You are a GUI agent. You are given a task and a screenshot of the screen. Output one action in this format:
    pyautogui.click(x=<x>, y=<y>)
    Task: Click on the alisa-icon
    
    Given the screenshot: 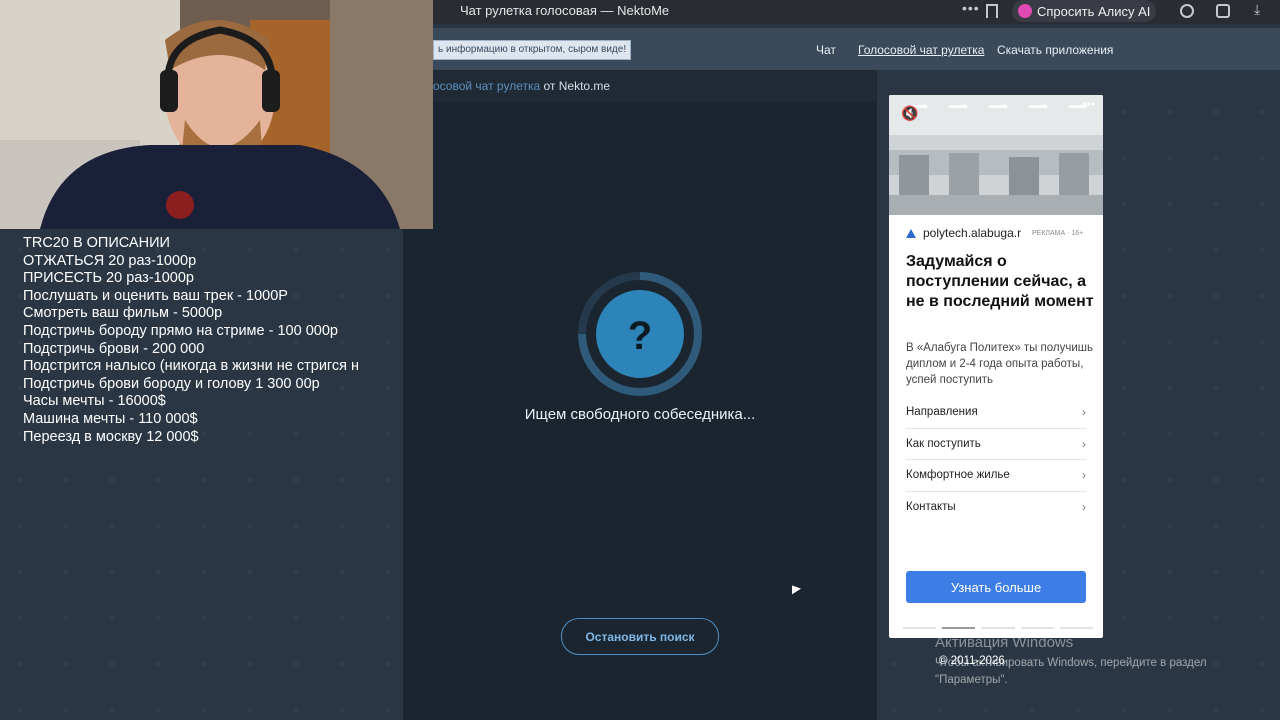 What is the action you would take?
    pyautogui.click(x=1025, y=11)
    